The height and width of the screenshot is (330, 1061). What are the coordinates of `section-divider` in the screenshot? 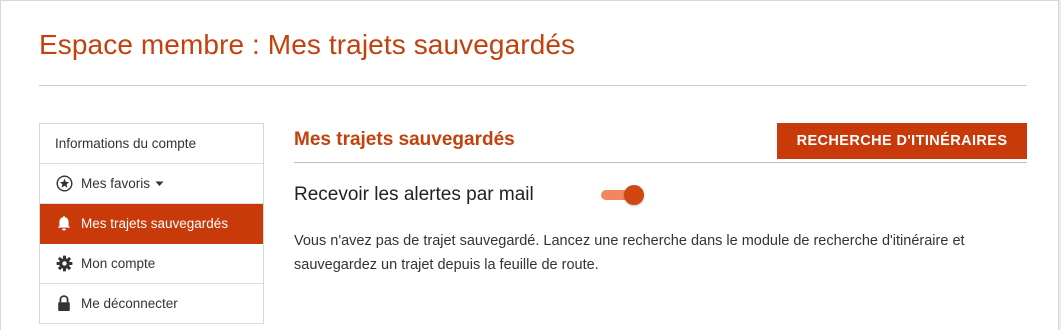 It's located at (660, 162).